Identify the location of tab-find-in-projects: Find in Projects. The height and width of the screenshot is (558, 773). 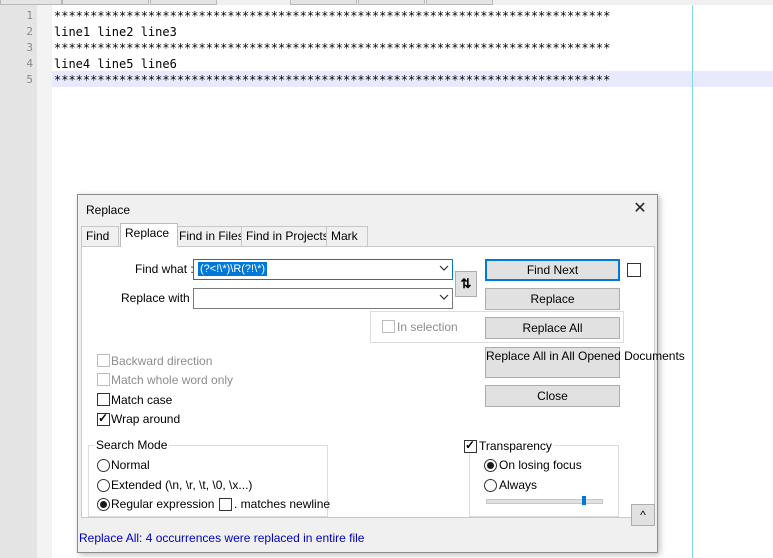
(285, 236).